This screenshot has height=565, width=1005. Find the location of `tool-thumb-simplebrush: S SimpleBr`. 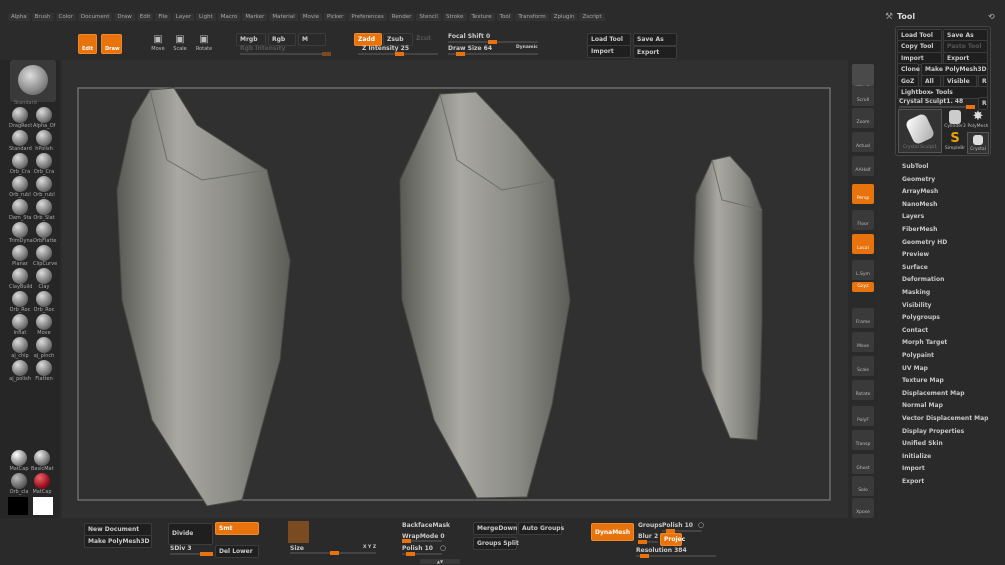

tool-thumb-simplebrush: S SimpleBr is located at coordinates (955, 142).